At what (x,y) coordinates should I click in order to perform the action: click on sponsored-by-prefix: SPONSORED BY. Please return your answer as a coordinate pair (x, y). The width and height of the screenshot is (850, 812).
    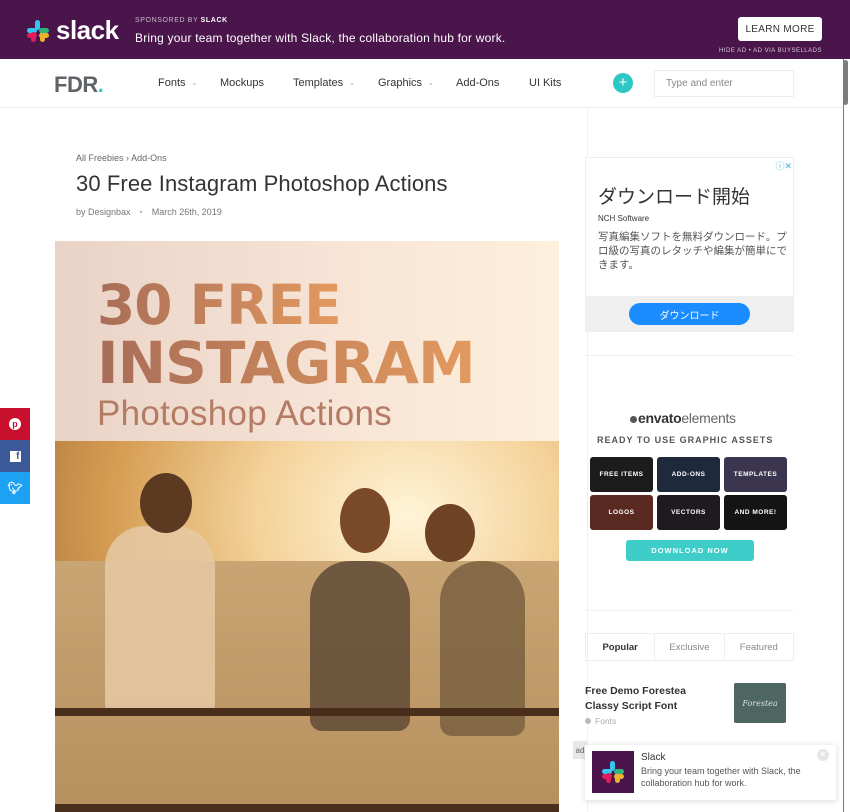
    Looking at the image, I should click on (167, 20).